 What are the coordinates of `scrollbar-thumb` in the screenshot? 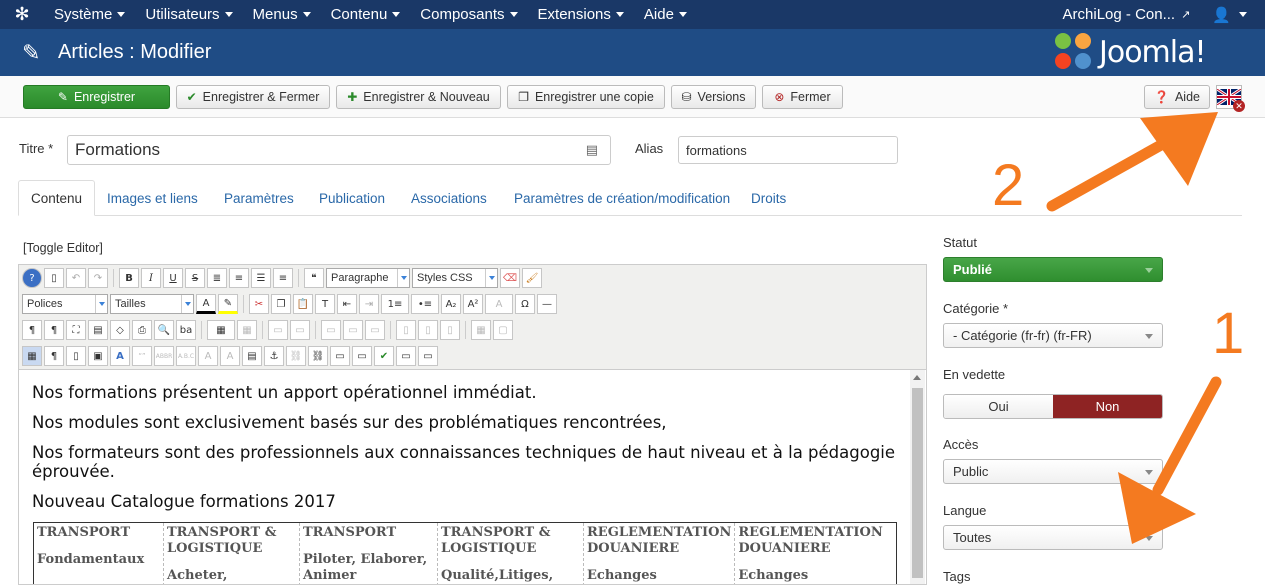 It's located at (917, 483).